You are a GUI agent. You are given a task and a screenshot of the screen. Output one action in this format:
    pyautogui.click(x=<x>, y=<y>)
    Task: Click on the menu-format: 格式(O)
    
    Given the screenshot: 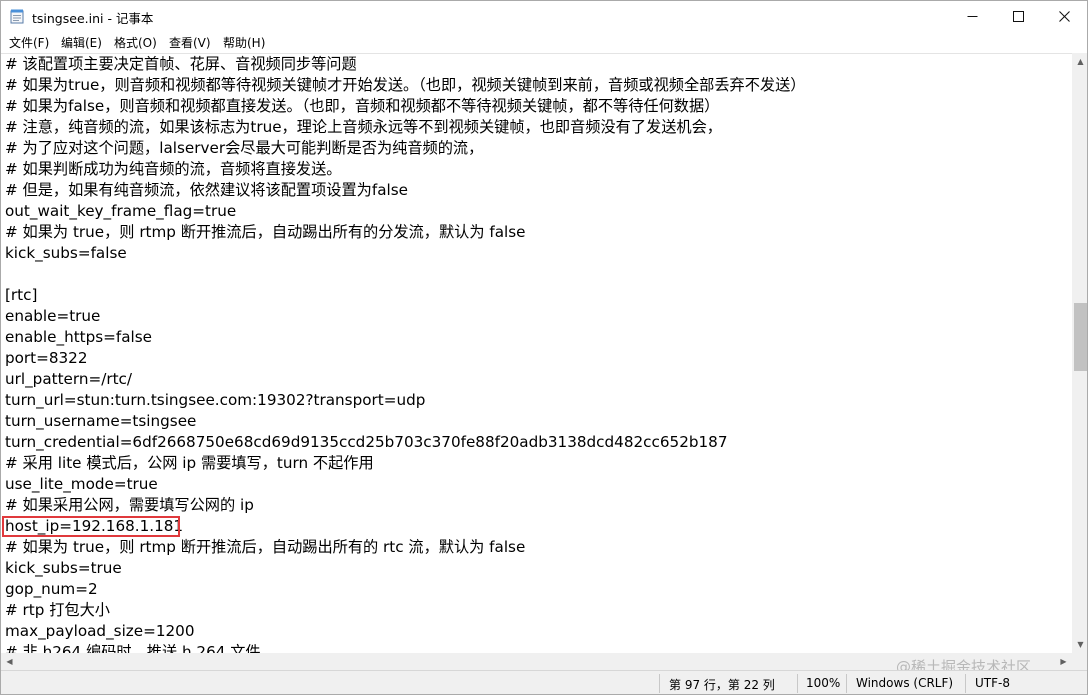 What is the action you would take?
    pyautogui.click(x=135, y=42)
    